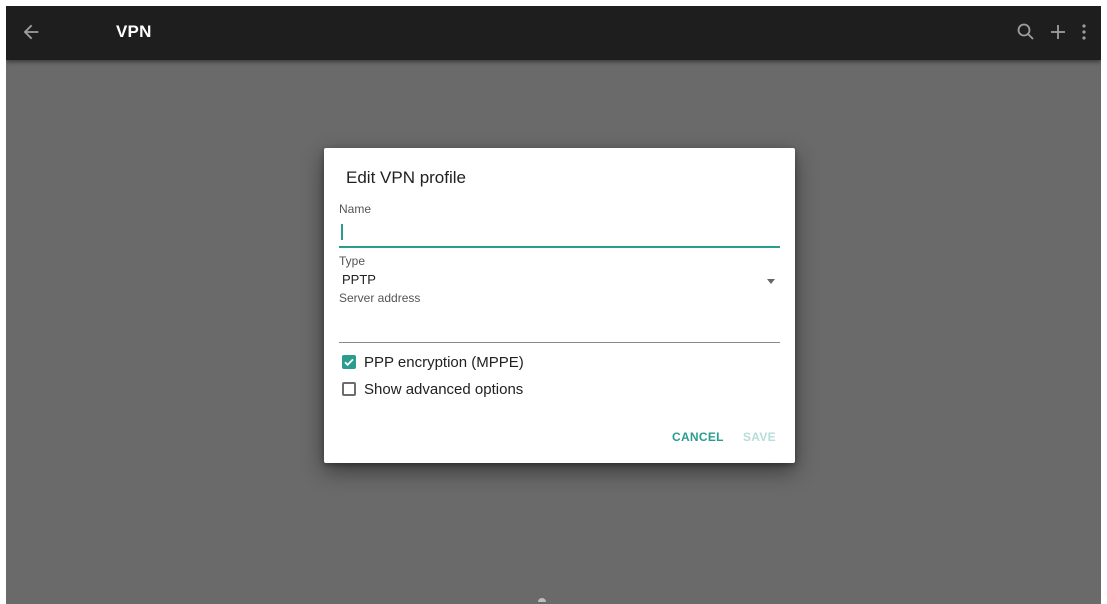 Image resolution: width=1107 pixels, height=604 pixels. I want to click on advanced-options-label: Show advanced options, so click(443, 389).